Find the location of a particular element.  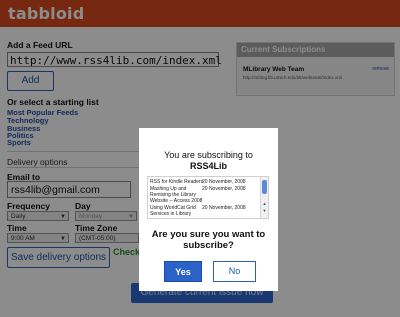

feed-entry: RSS for Kindle Readers 20 November, 2008 is located at coordinates (202, 182).